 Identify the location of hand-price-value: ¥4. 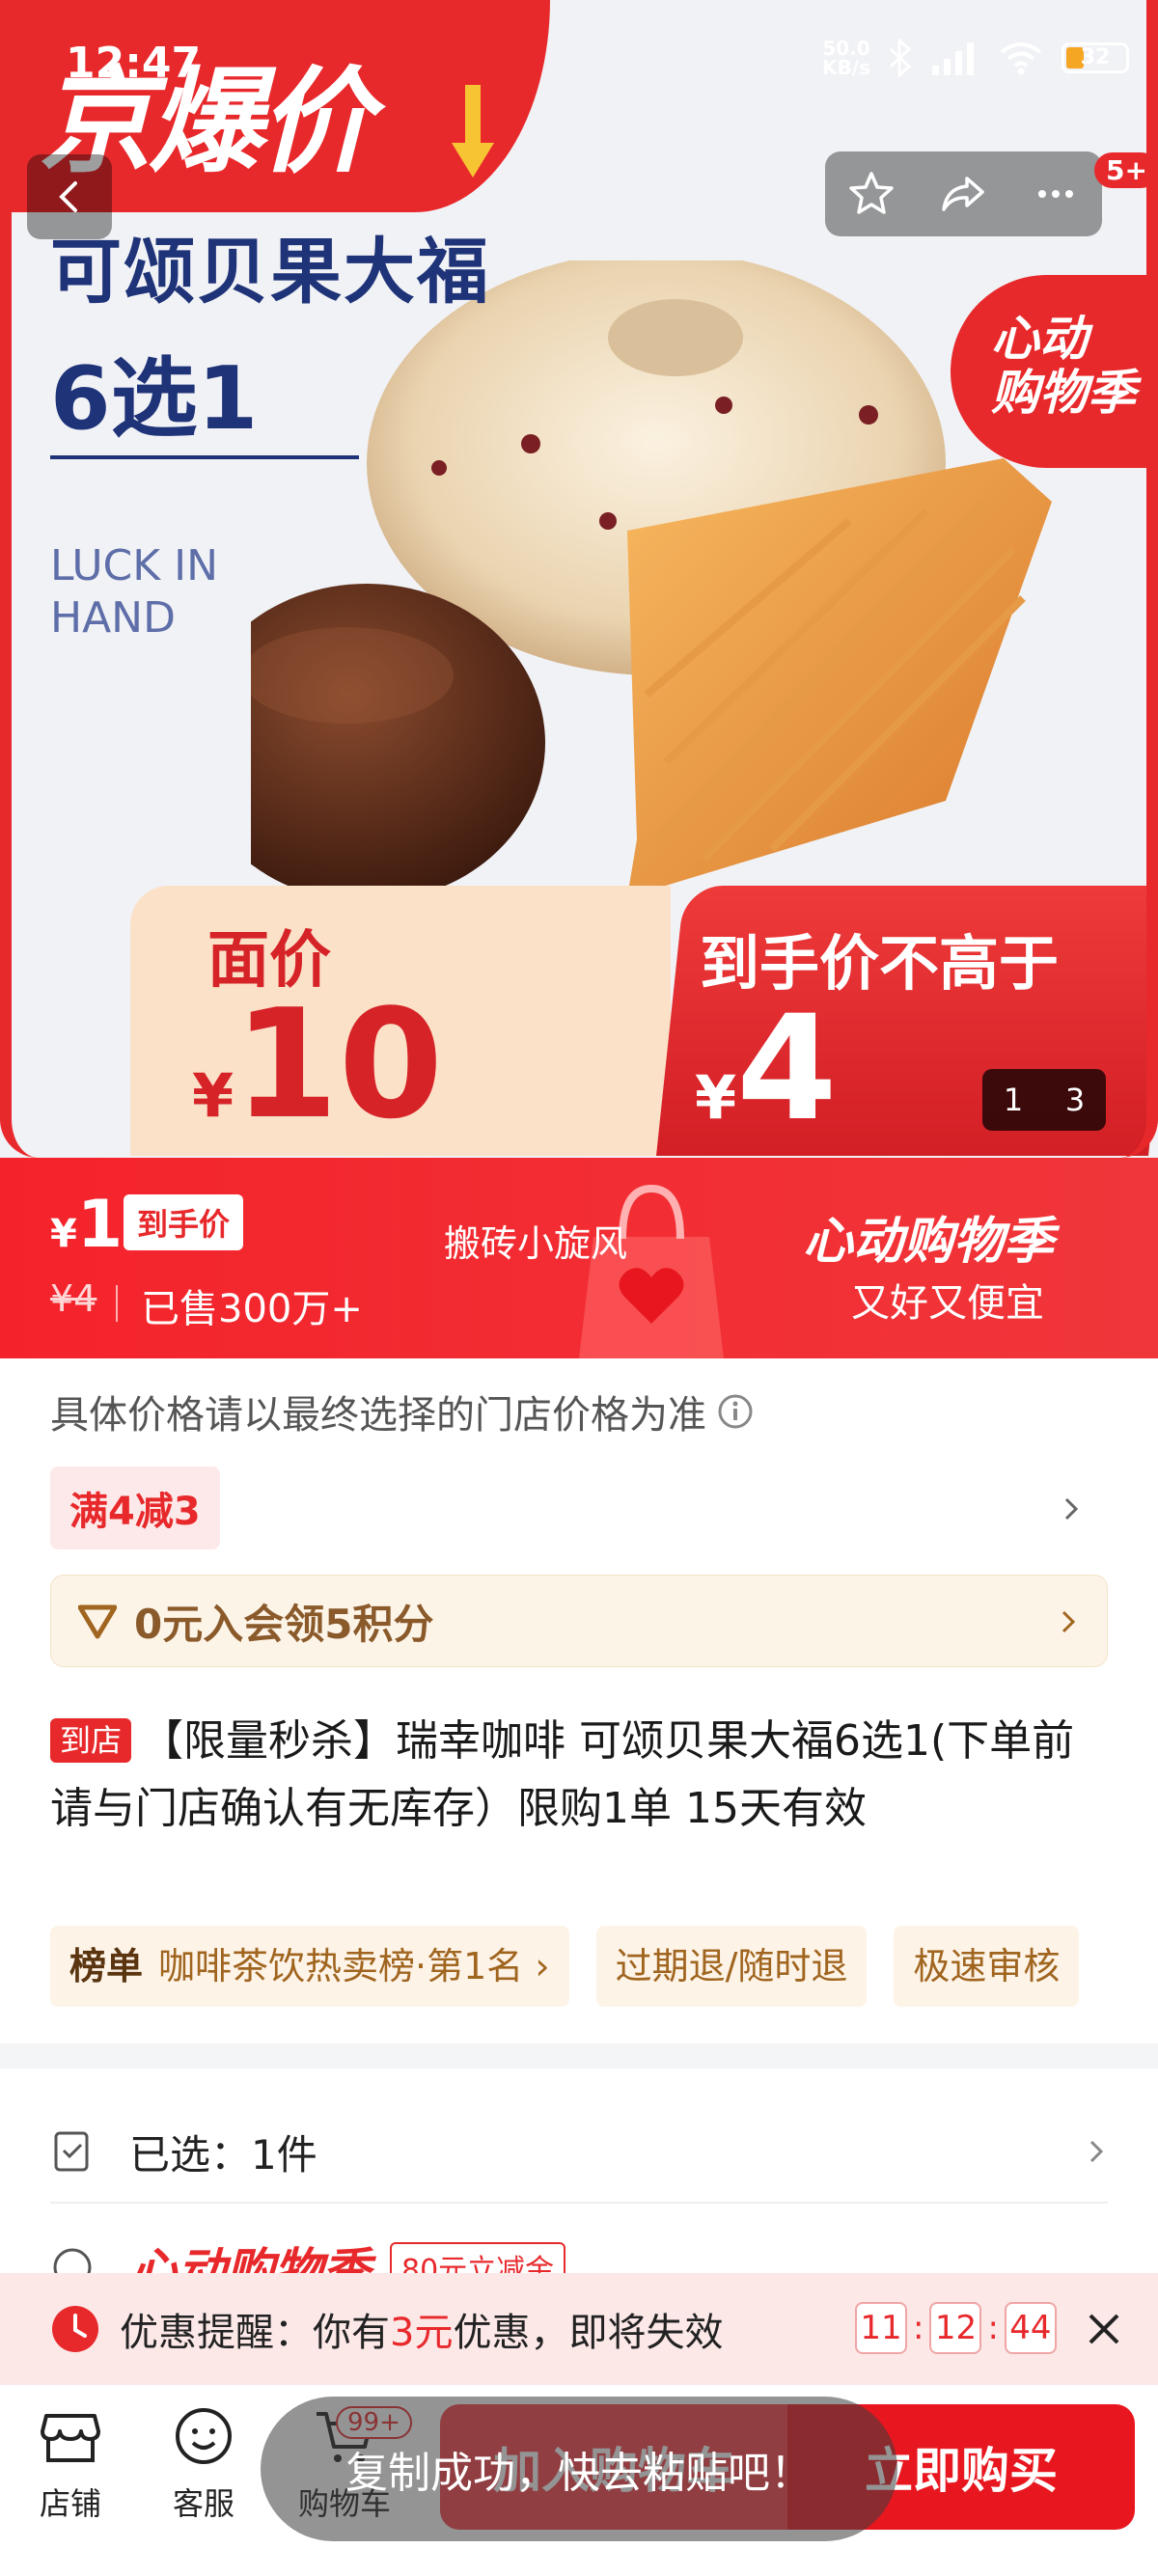
(766, 1069).